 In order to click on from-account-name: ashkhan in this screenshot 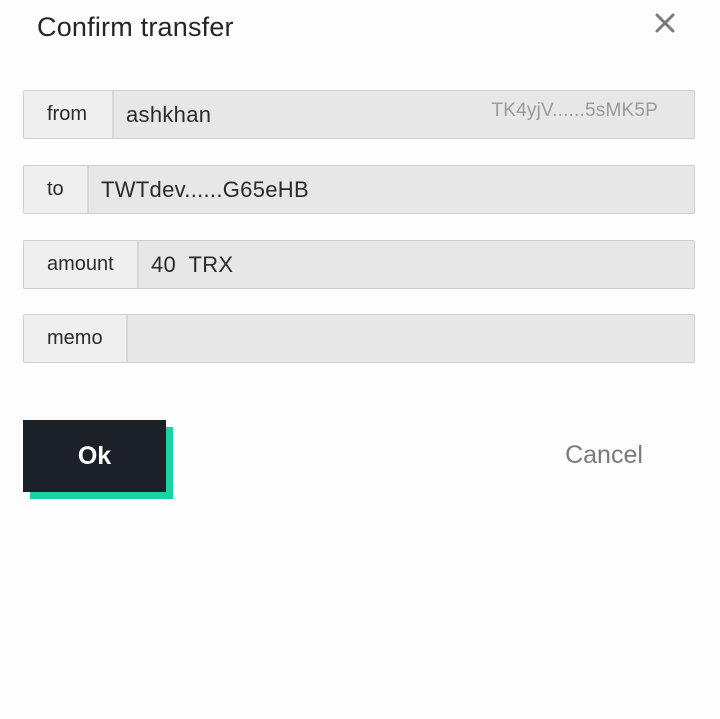, I will do `click(169, 114)`.